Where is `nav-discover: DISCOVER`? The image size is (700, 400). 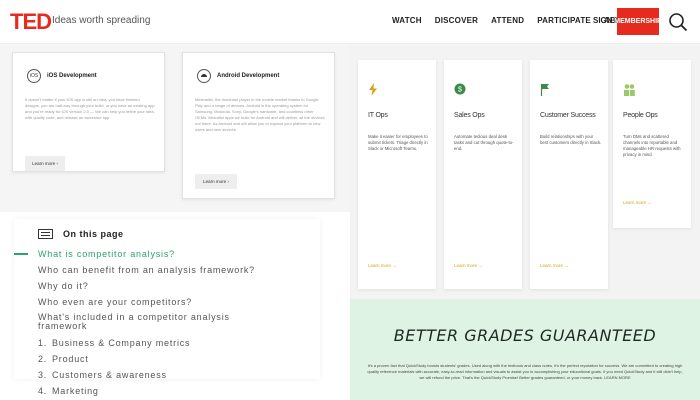
nav-discover: DISCOVER is located at coordinates (456, 20).